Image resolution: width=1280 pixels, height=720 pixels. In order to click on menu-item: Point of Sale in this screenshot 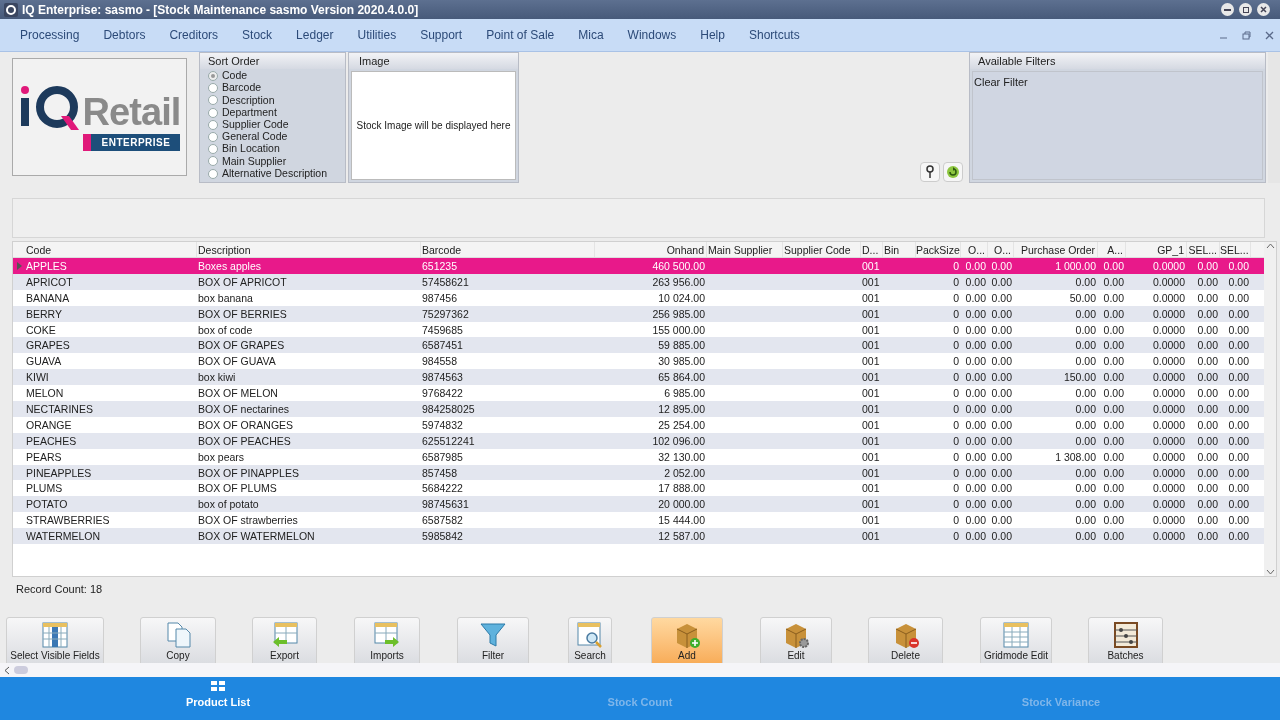, I will do `click(520, 35)`.